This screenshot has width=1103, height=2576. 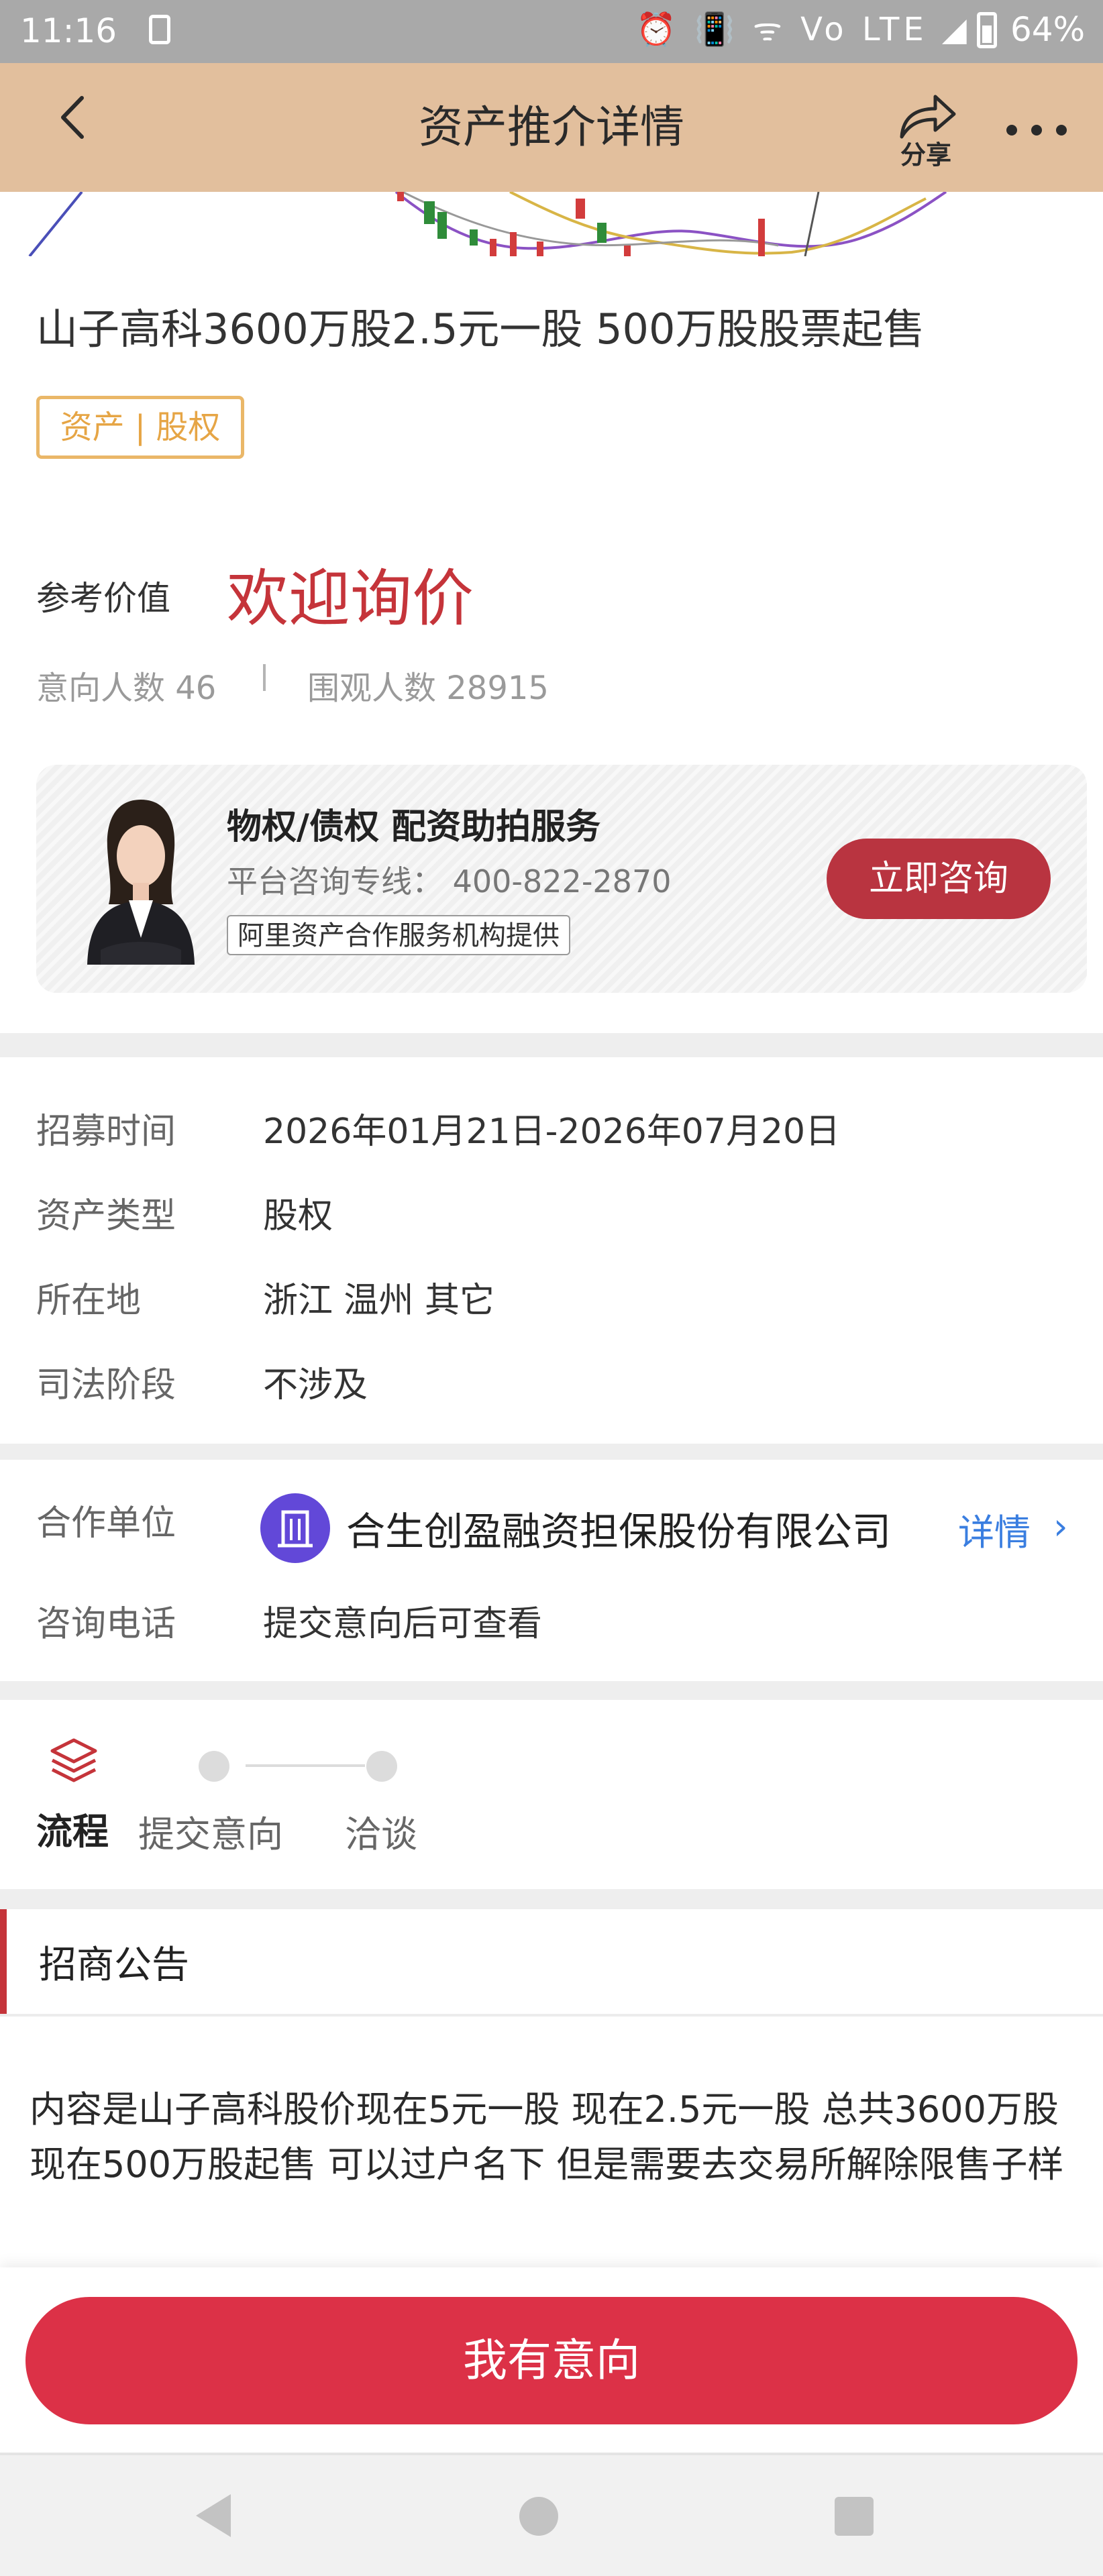 I want to click on detail-value-recruit-time: 2026年01月21日-2026年07月20日, so click(x=552, y=1132).